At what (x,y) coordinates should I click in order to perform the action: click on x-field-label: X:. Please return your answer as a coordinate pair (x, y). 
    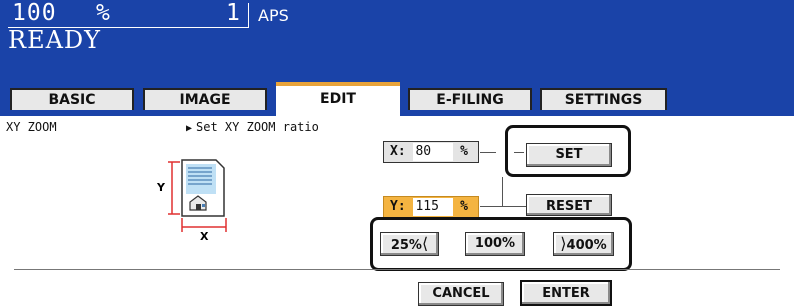
    Looking at the image, I should click on (398, 151).